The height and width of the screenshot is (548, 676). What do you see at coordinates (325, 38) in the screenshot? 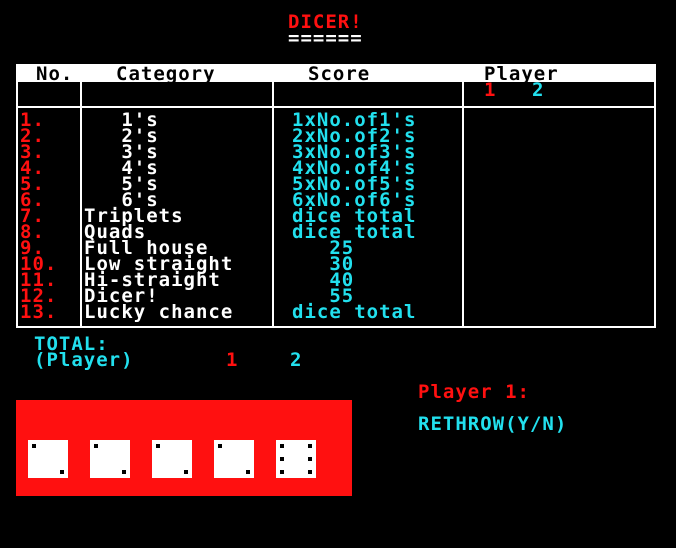
I see `title-underline: ======` at bounding box center [325, 38].